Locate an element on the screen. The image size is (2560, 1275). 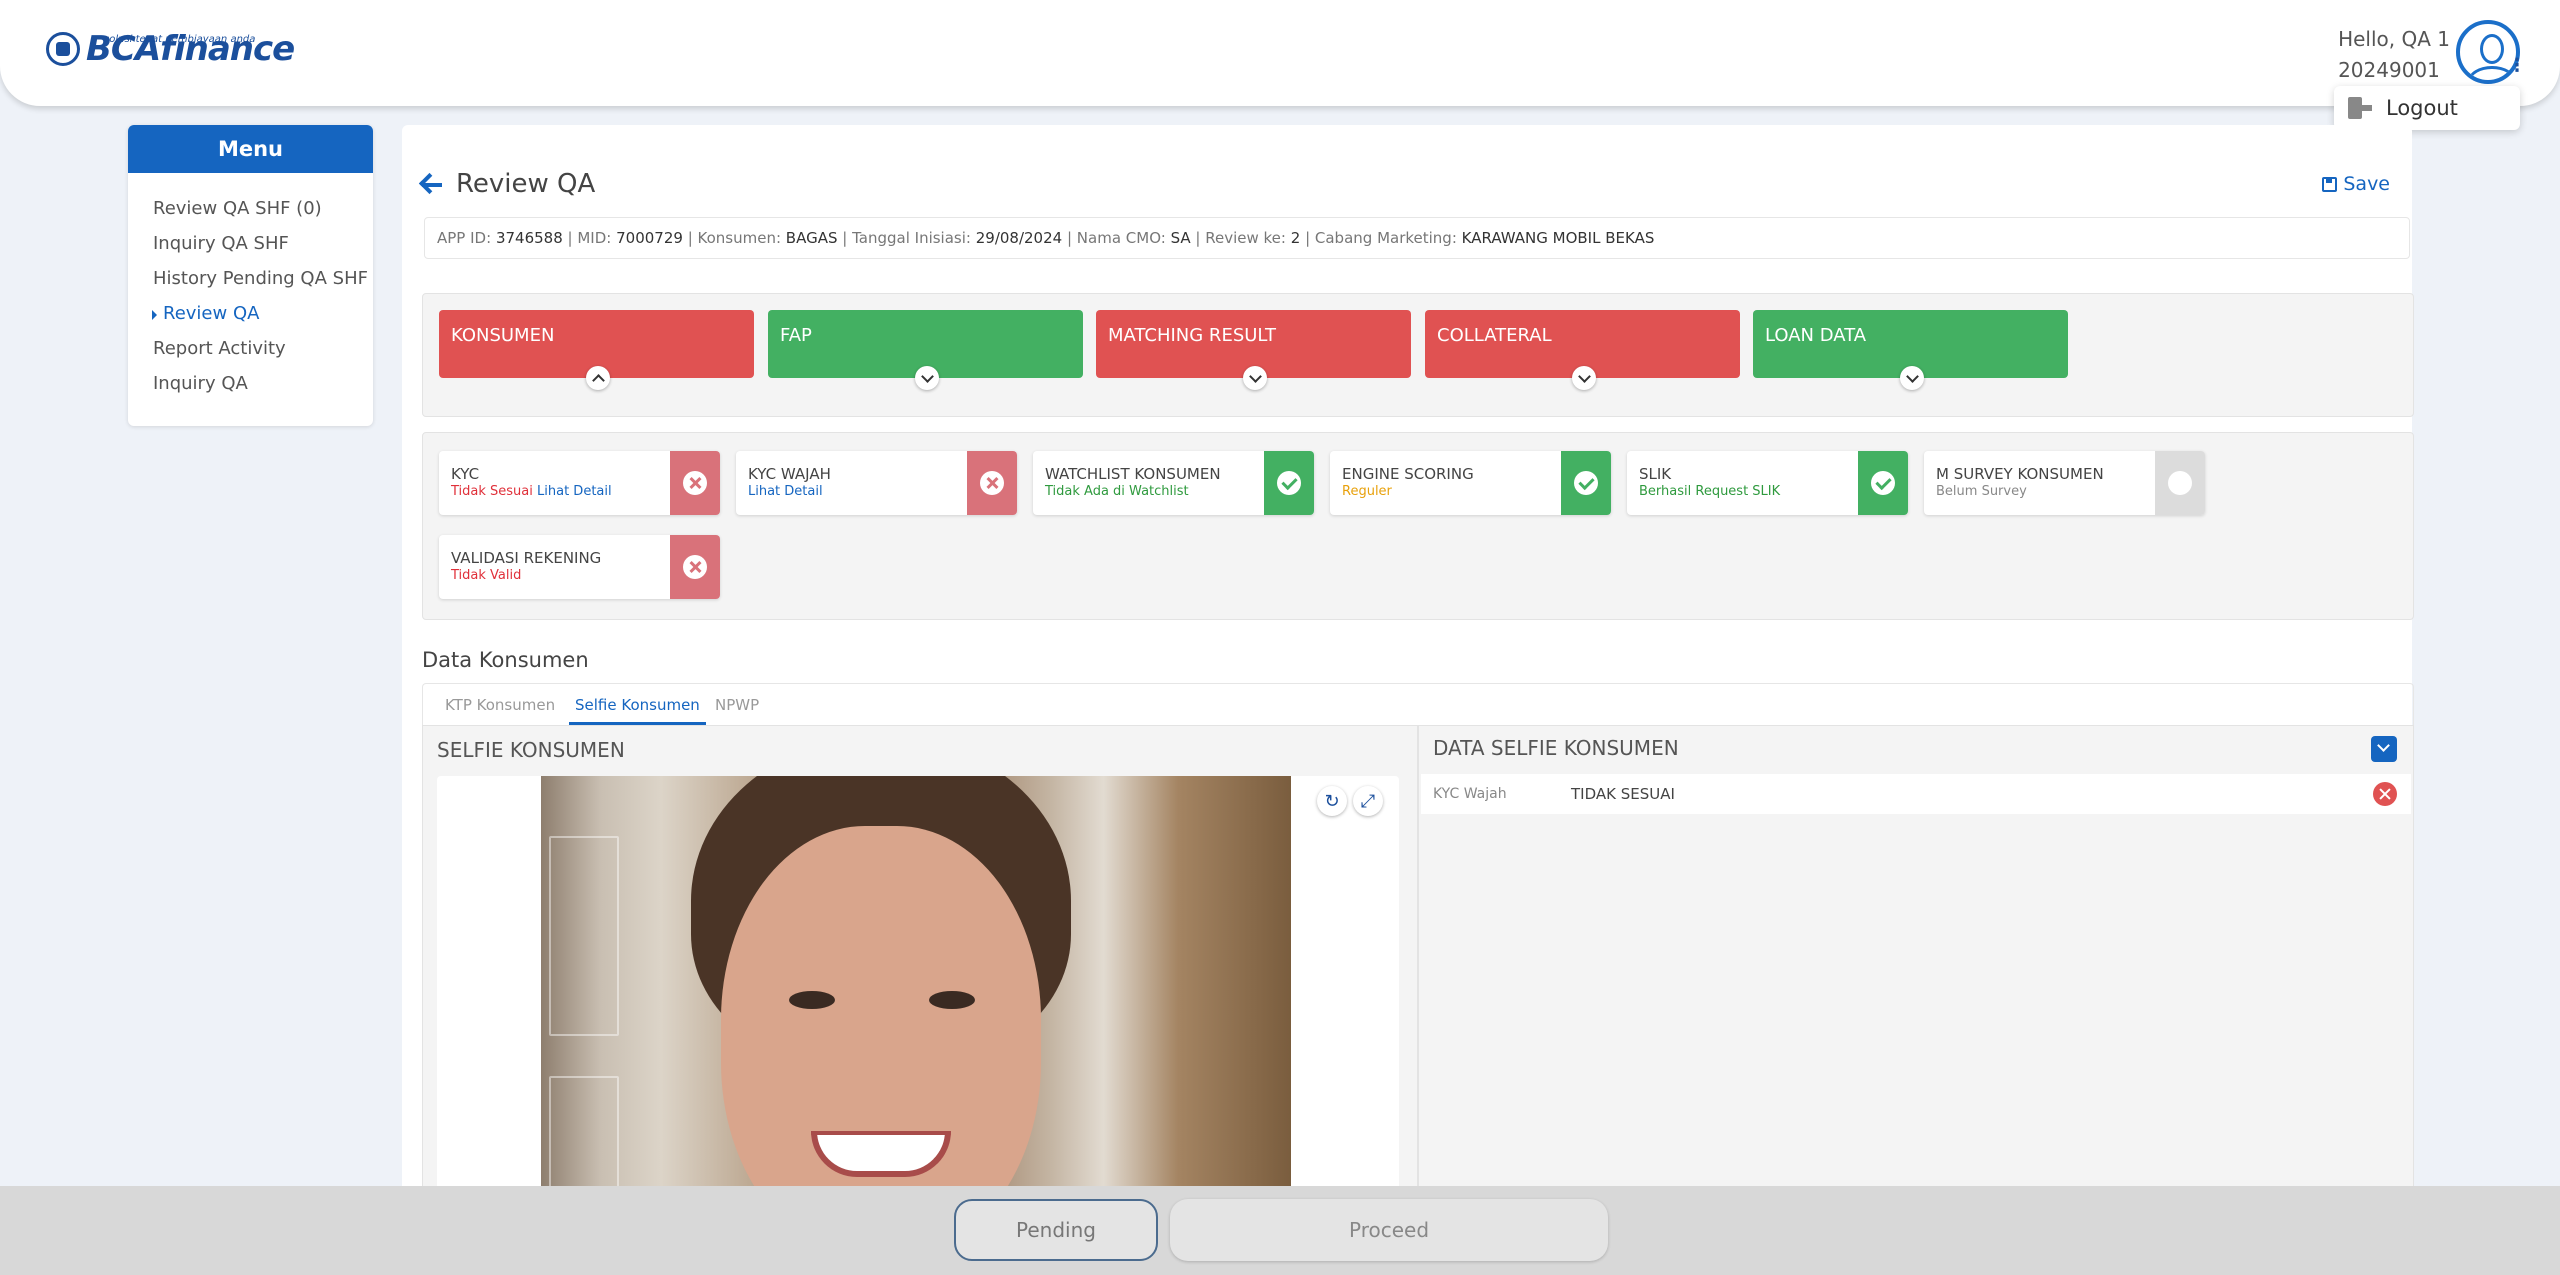
logout-menu-item: Logout is located at coordinates (2427, 108).